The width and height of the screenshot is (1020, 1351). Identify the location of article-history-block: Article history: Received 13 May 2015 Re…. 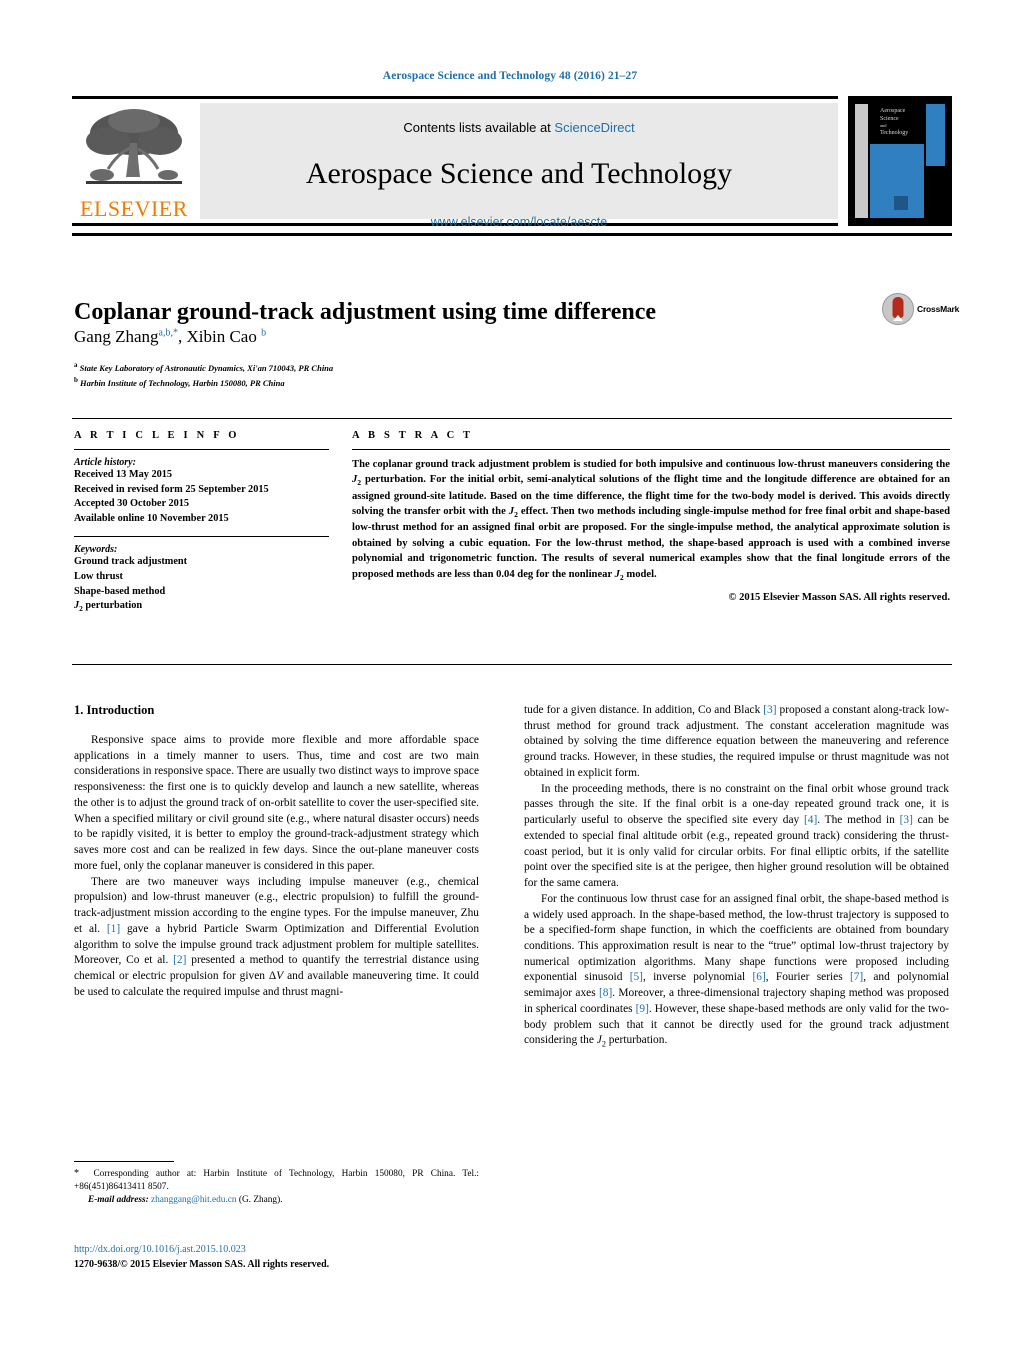
(201, 491).